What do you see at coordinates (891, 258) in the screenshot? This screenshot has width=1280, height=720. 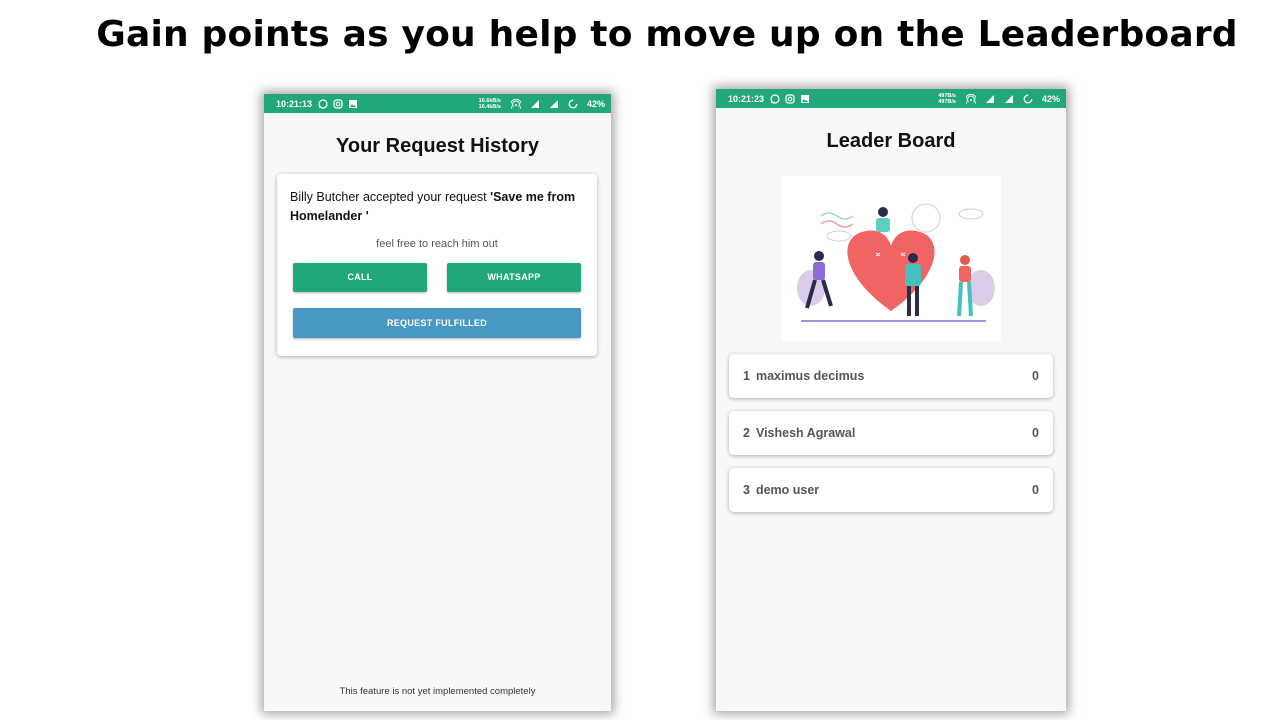 I see `people-with-heart-illustration` at bounding box center [891, 258].